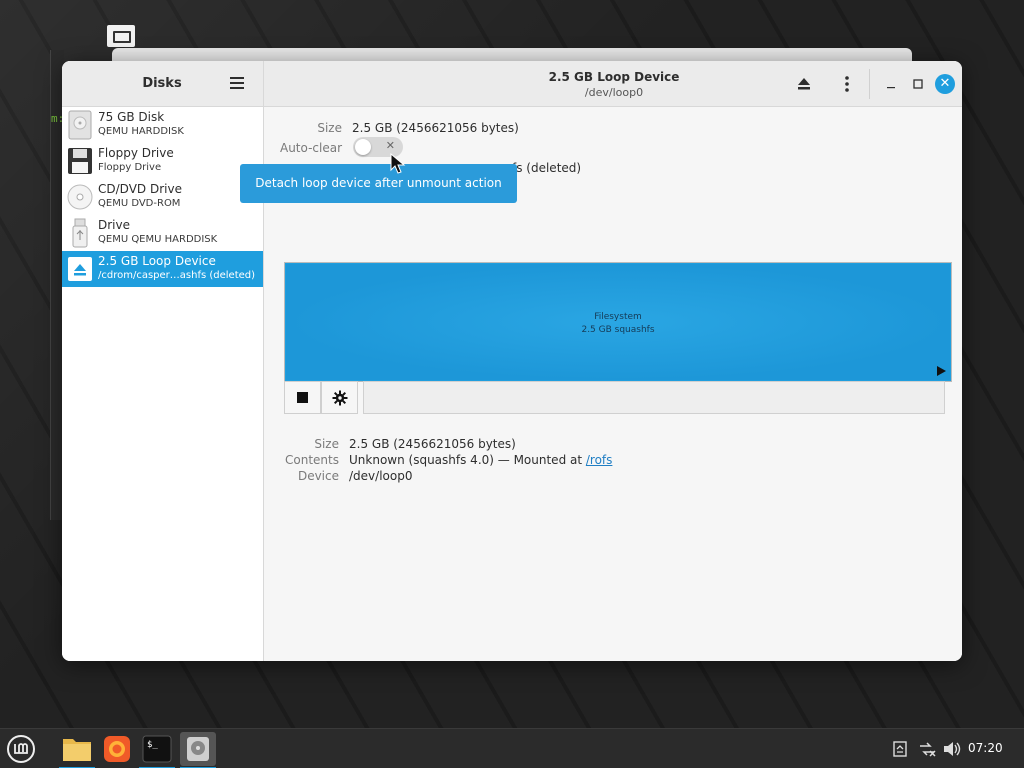  What do you see at coordinates (80, 125) in the screenshot?
I see `harddisk-icon` at bounding box center [80, 125].